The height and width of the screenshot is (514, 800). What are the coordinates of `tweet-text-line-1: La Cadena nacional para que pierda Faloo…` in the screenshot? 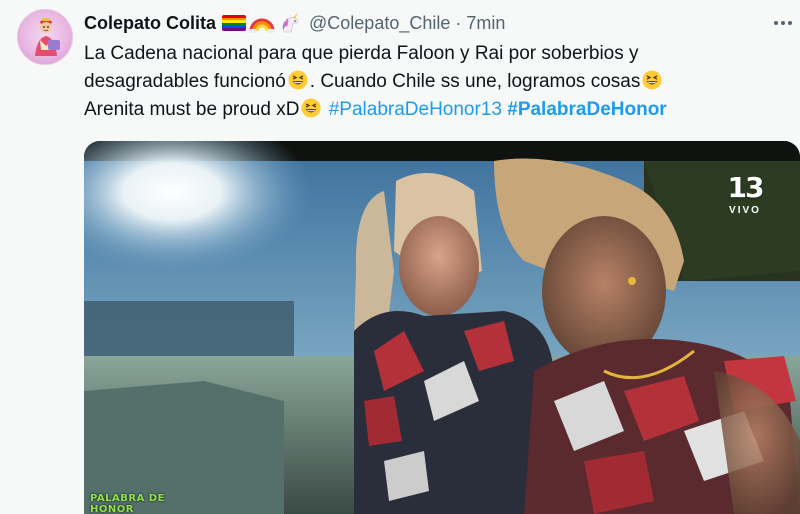 It's located at (361, 53).